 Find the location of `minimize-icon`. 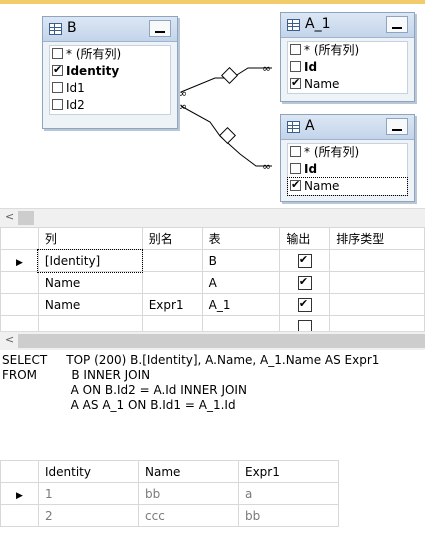

minimize-icon is located at coordinates (397, 28).